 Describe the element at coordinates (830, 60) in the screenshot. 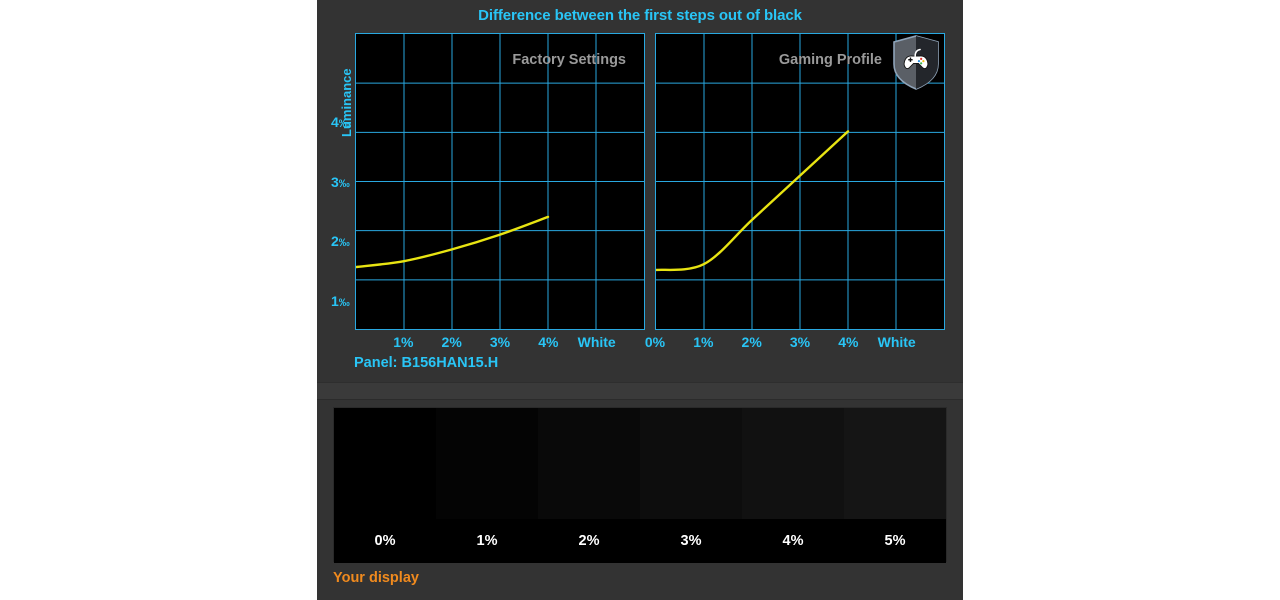

I see `chart-caption: Gaming Profile` at that location.